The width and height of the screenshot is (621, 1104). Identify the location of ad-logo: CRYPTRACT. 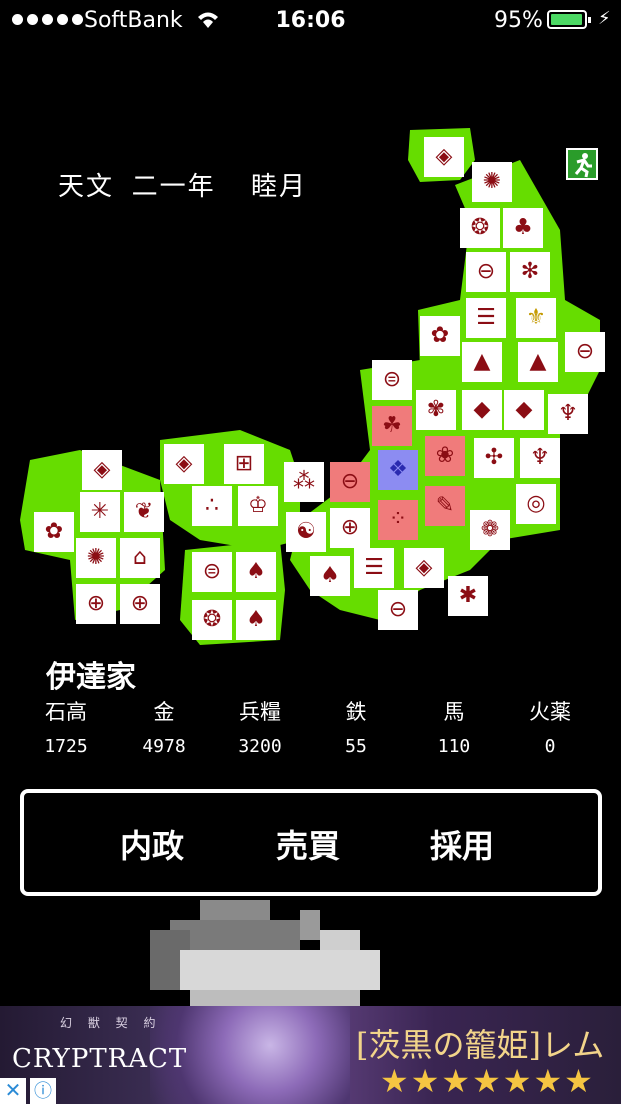
(100, 1059).